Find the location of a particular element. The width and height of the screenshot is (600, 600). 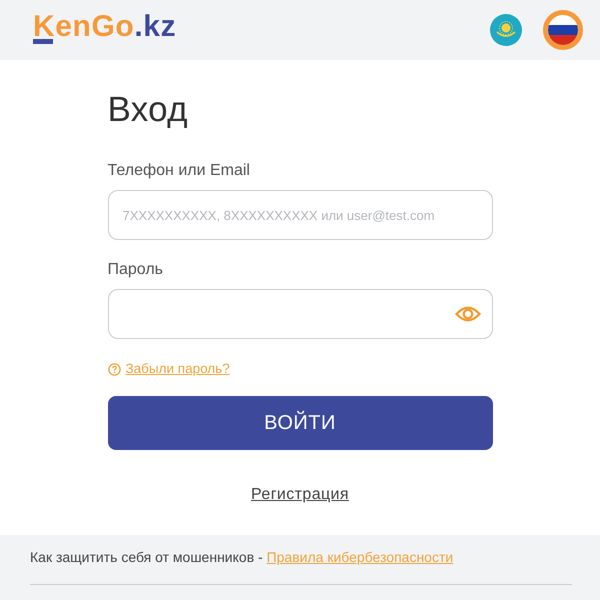

register-link: Регистрация is located at coordinates (300, 494).